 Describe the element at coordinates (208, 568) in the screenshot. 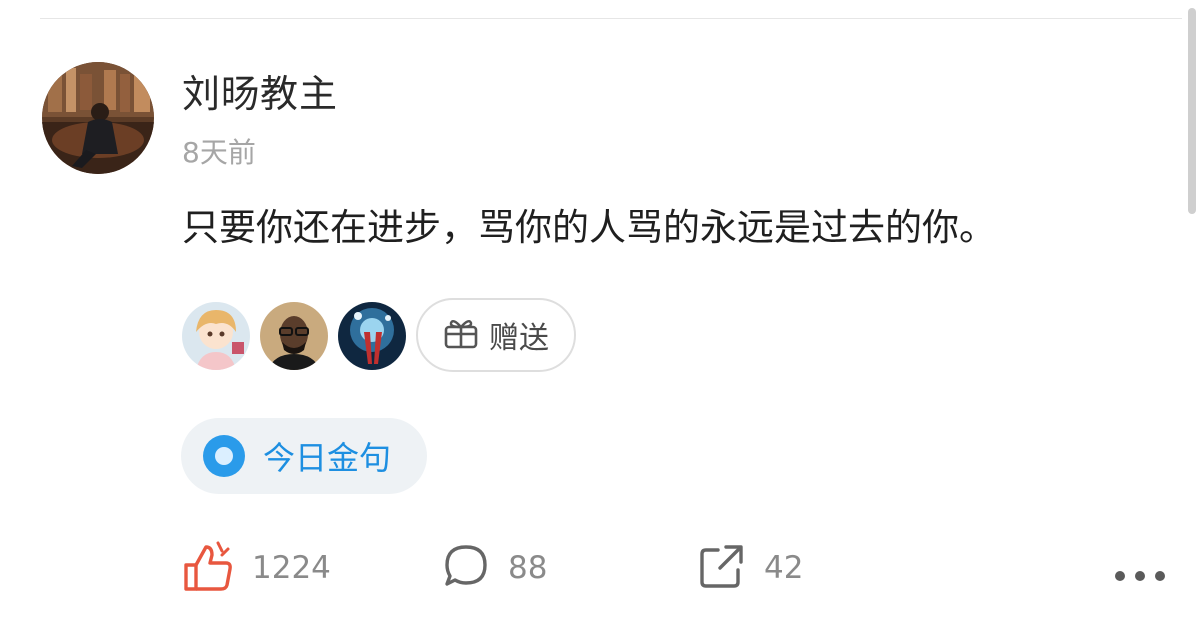

I see `thumbs-up-icon` at that location.